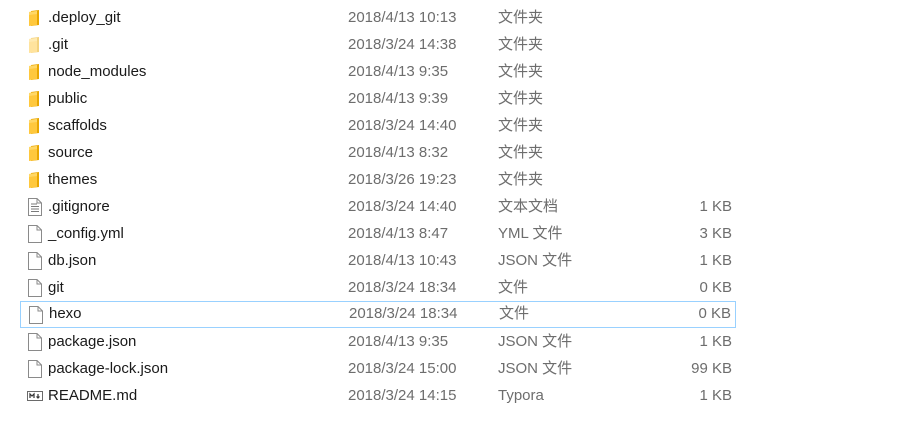 This screenshot has height=436, width=920. I want to click on file-name: db.json, so click(72, 260).